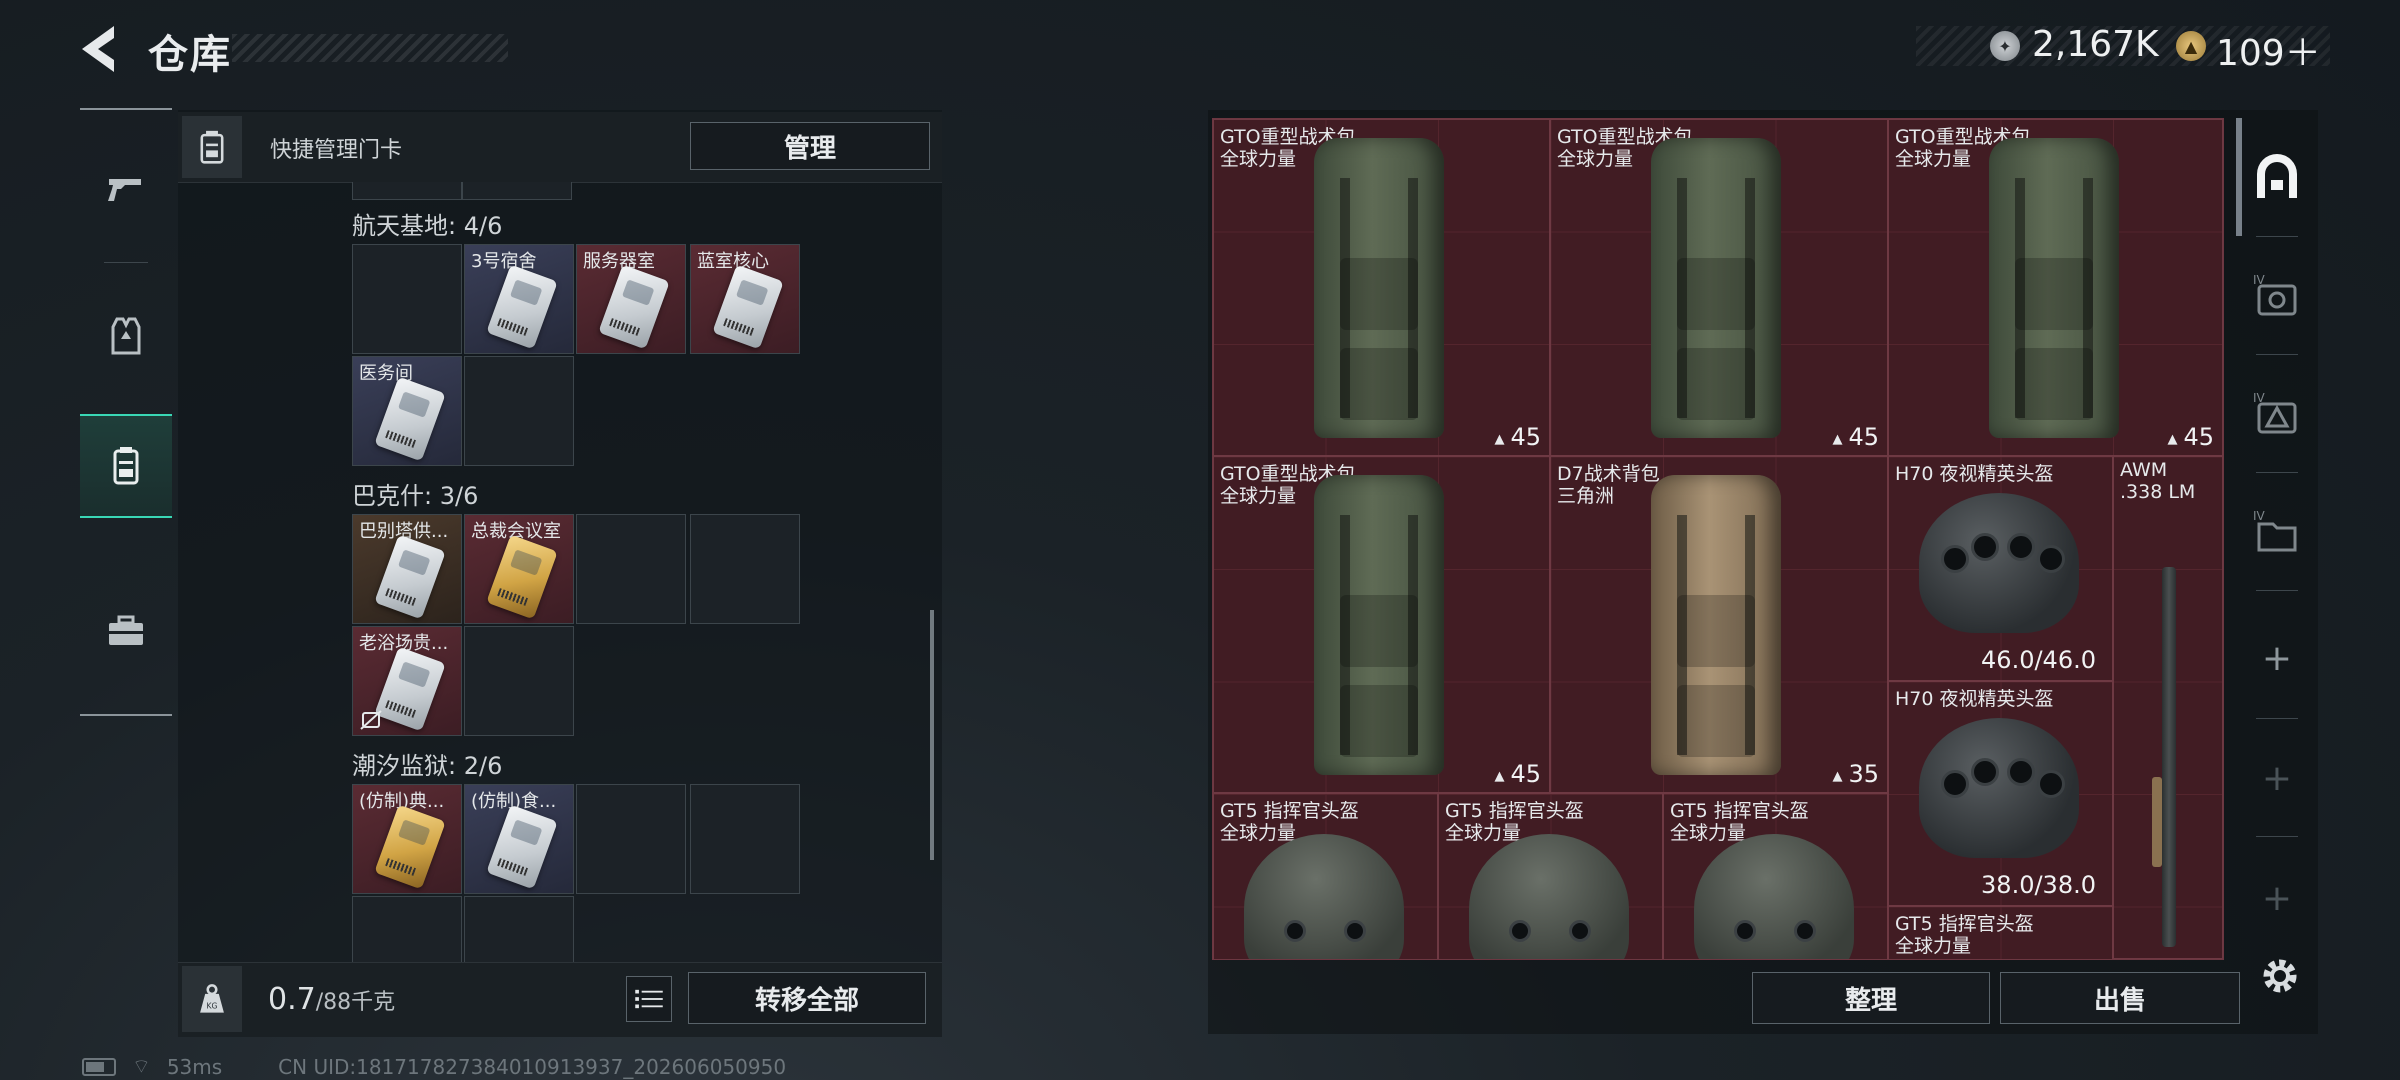 This screenshot has height=1080, width=2400. Describe the element at coordinates (1871, 998) in the screenshot. I see `sort-button: 整理` at that location.